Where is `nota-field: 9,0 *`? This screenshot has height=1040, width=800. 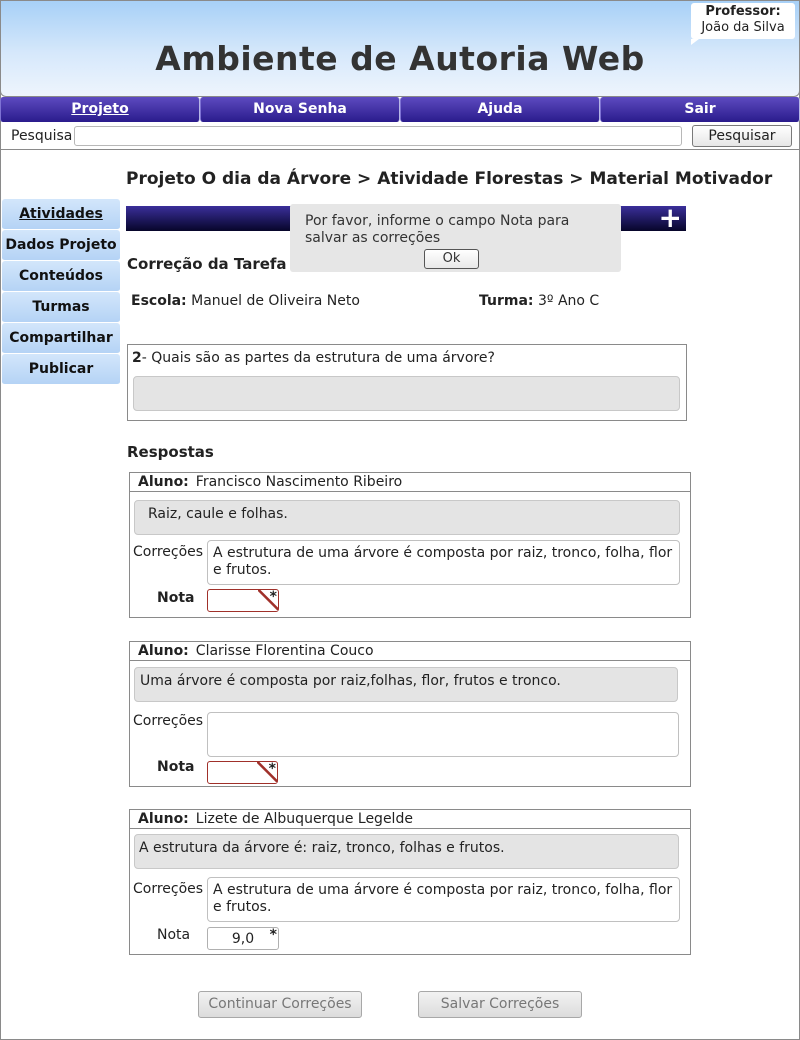
nota-field: 9,0 * is located at coordinates (243, 938).